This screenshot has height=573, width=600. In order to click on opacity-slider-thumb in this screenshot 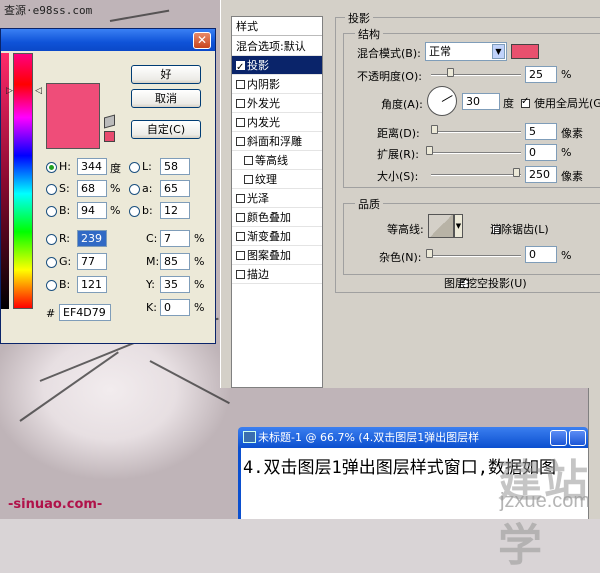, I will do `click(450, 72)`.